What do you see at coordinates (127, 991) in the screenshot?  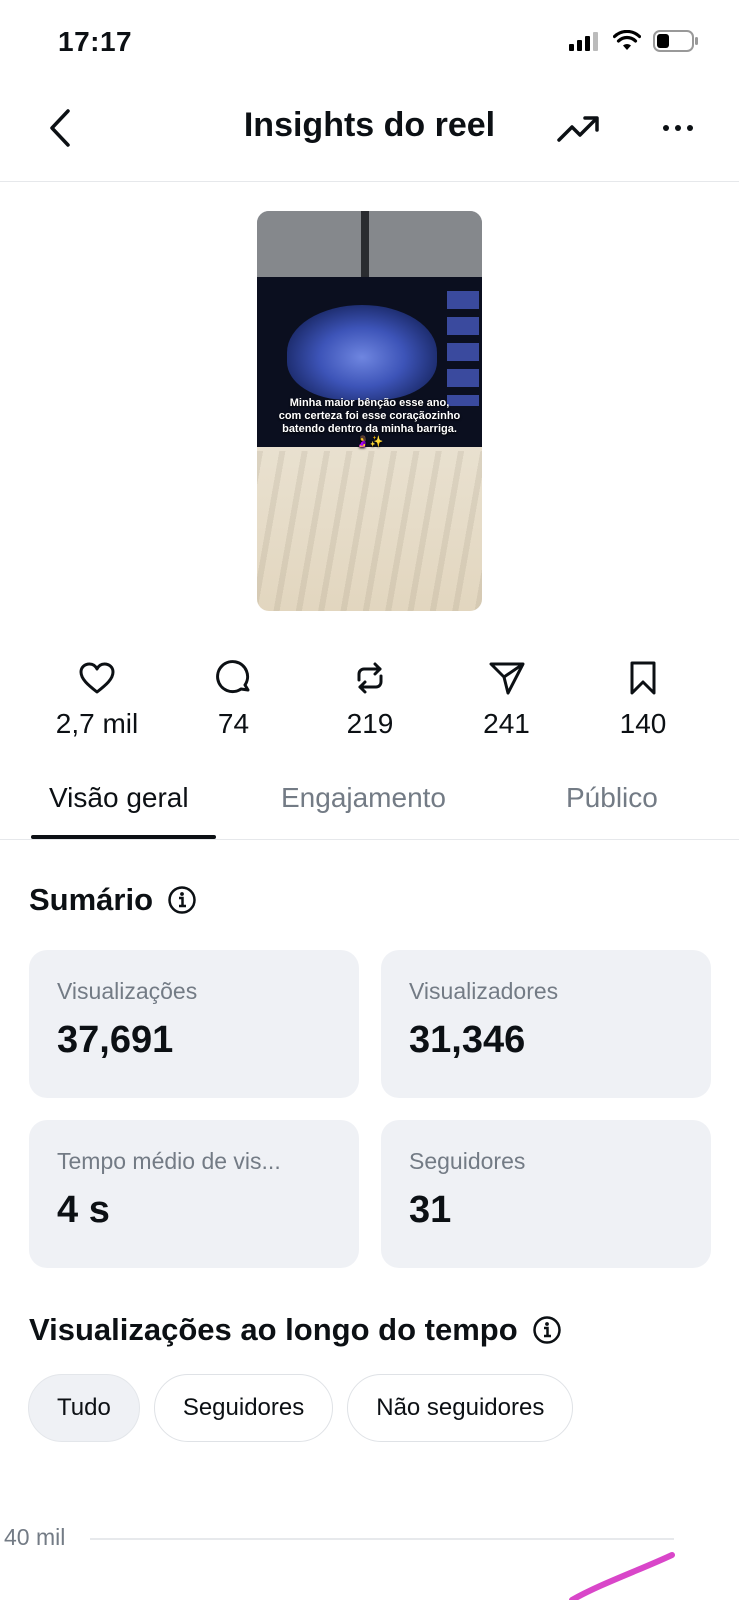 I see `card-label: Visualizações` at bounding box center [127, 991].